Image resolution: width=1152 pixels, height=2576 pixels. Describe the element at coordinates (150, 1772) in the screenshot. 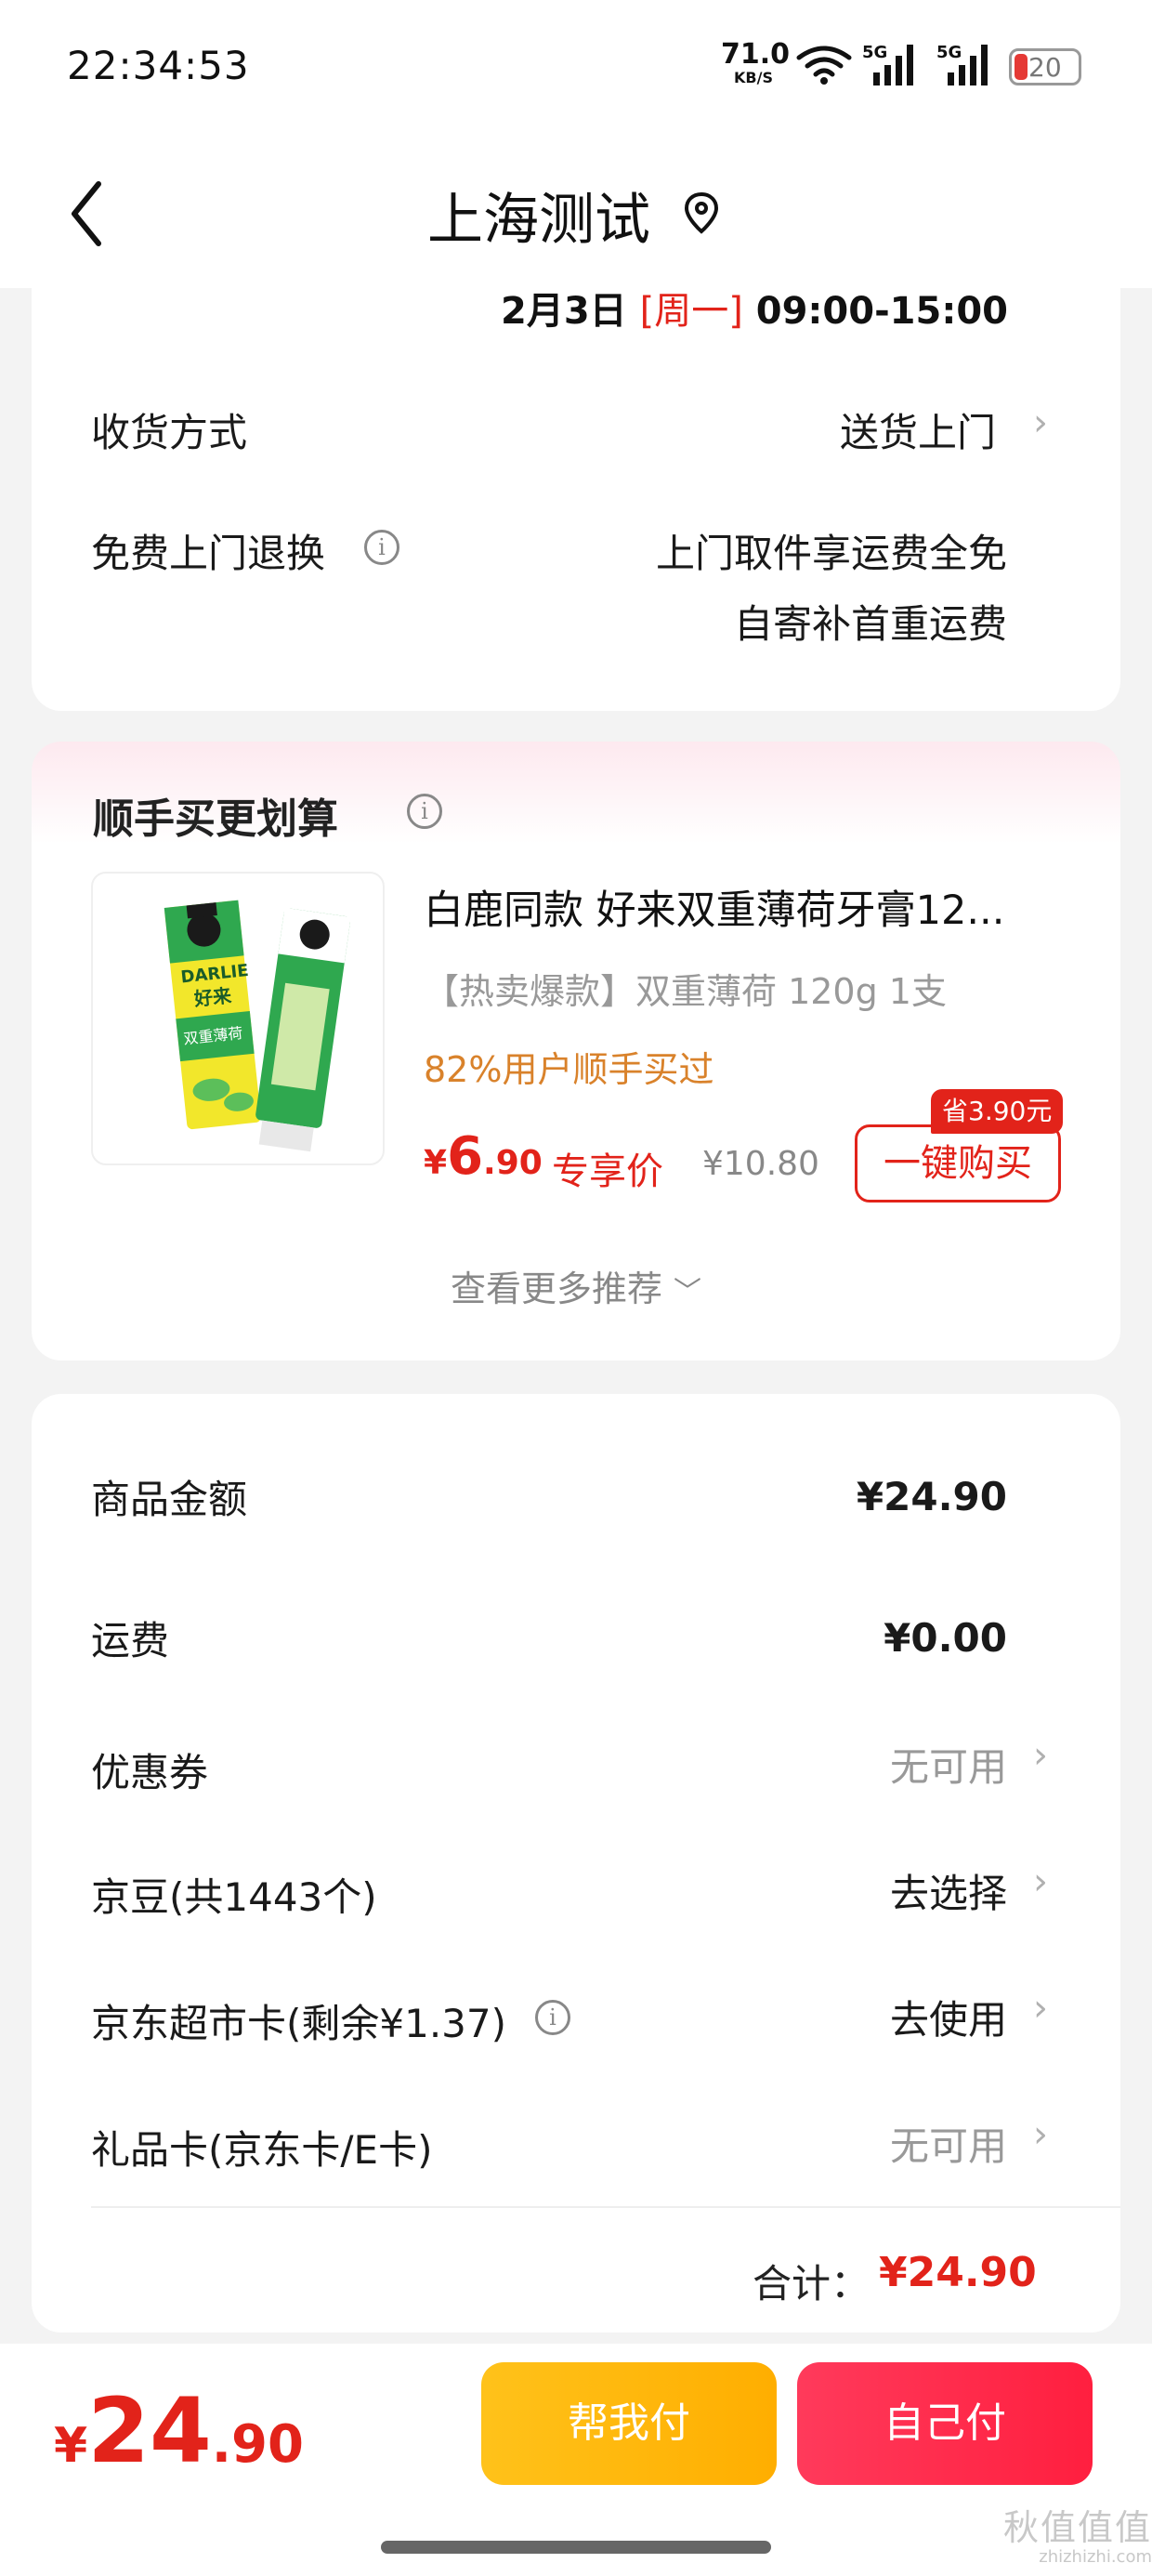

I see `coupon-label: 优惠券` at that location.